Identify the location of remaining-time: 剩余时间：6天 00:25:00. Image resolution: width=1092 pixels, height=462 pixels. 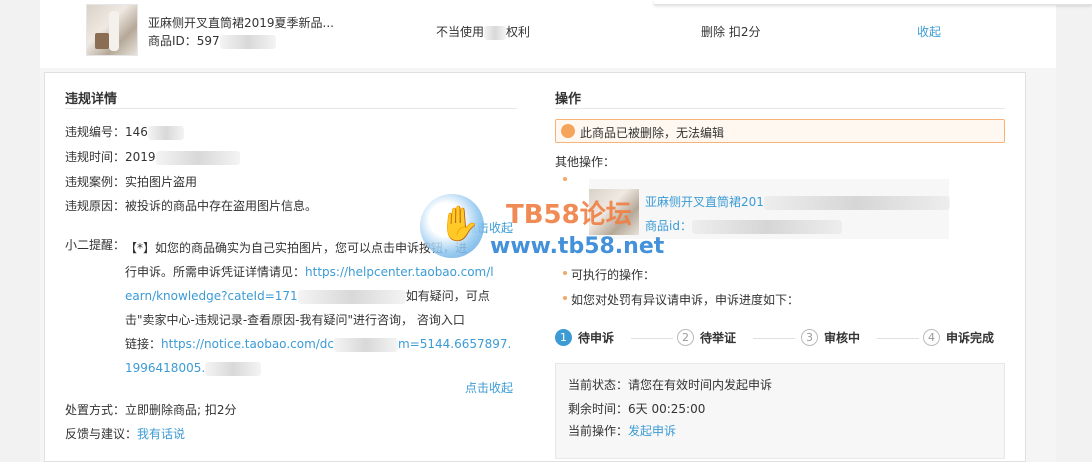
(637, 409).